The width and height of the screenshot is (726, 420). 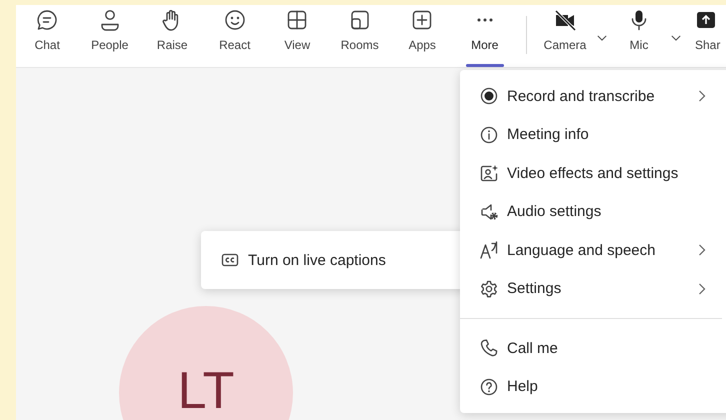 What do you see at coordinates (359, 36) in the screenshot?
I see `toolbar-button: Rooms` at bounding box center [359, 36].